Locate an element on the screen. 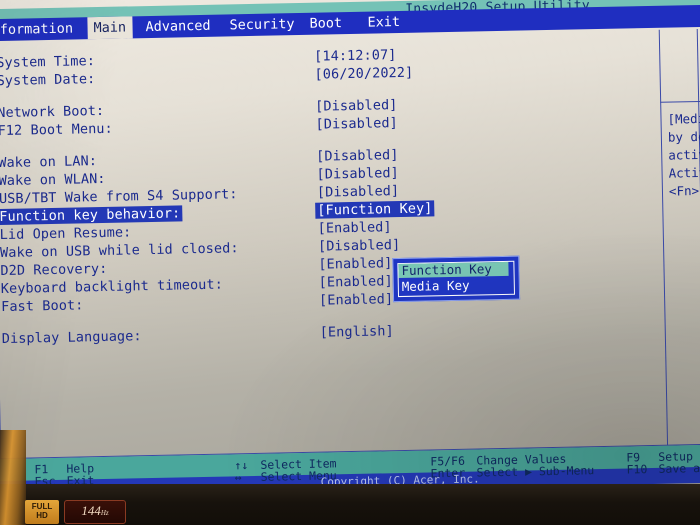 The width and height of the screenshot is (700, 525). row-value-keyboard-backlight: [Enabled] is located at coordinates (356, 281).